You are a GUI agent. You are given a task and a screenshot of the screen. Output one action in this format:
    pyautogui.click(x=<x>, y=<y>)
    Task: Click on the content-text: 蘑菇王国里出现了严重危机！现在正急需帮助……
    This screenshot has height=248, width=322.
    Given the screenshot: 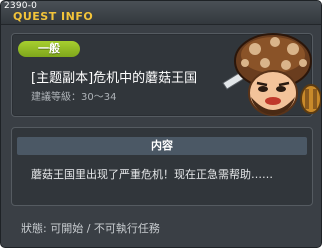 What is the action you would take?
    pyautogui.click(x=152, y=174)
    